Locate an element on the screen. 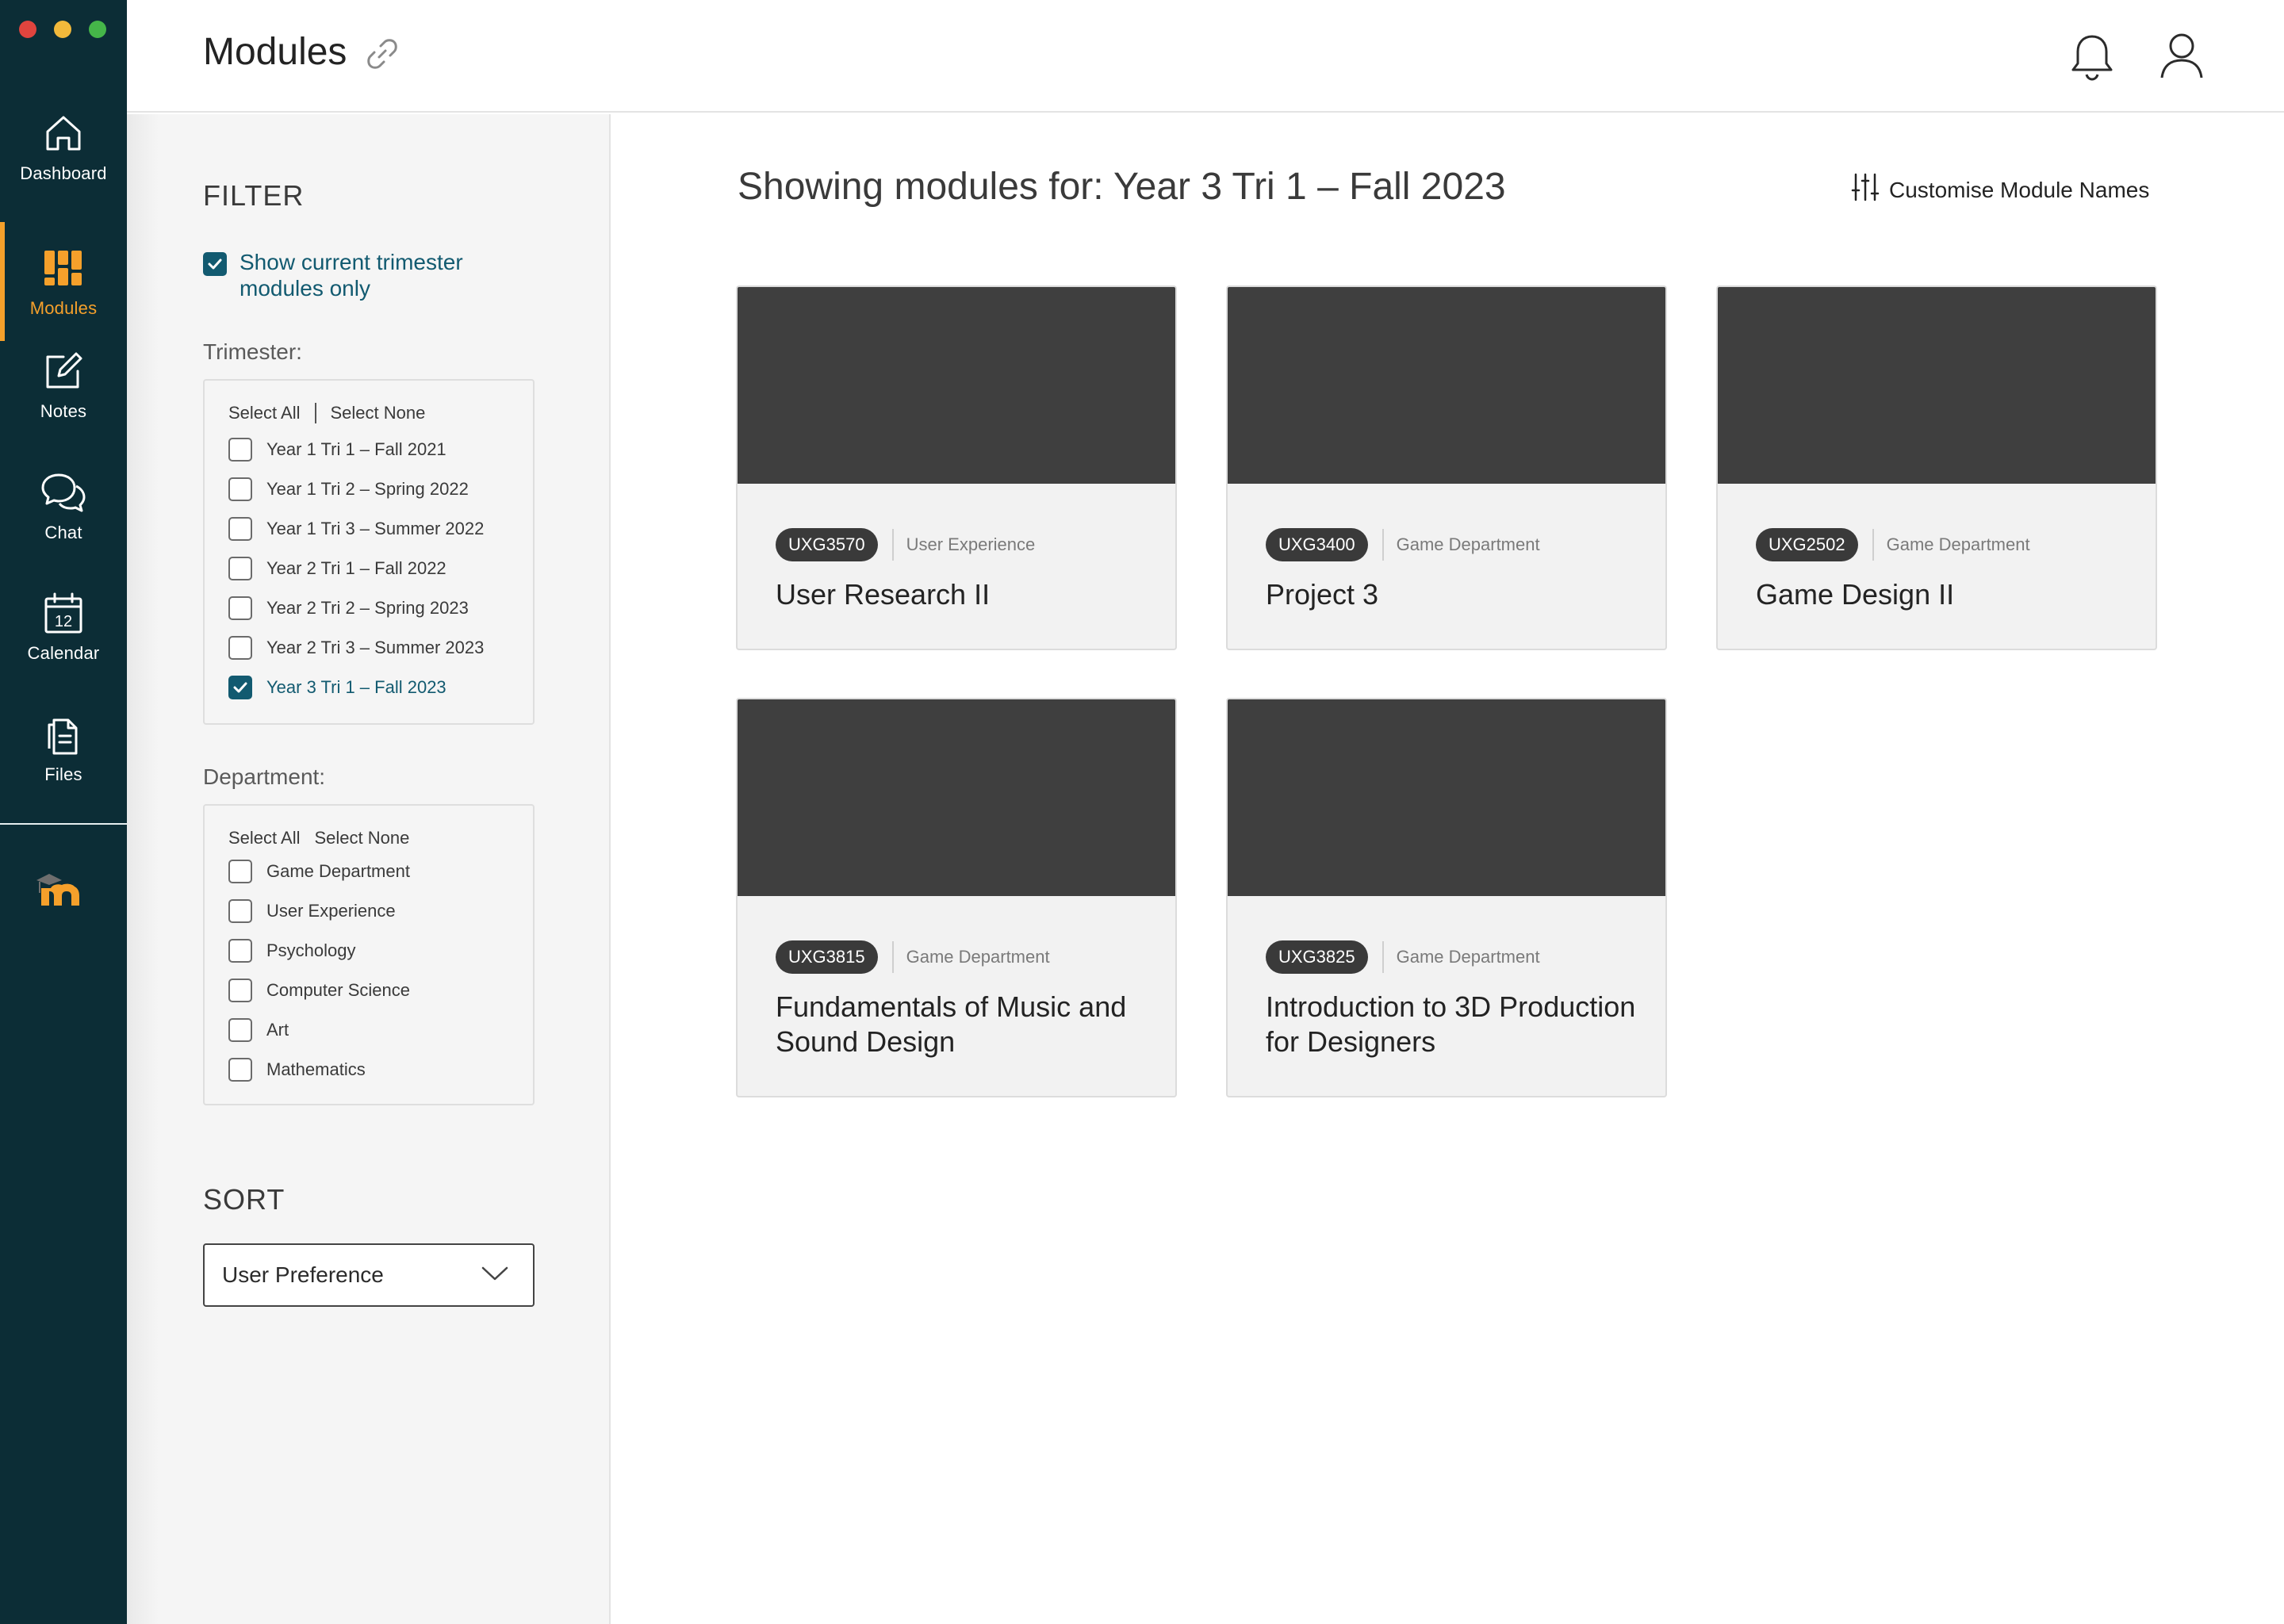 The image size is (2284, 1624). module-card: UXG2502 Game Department Game Design II is located at coordinates (1936, 468).